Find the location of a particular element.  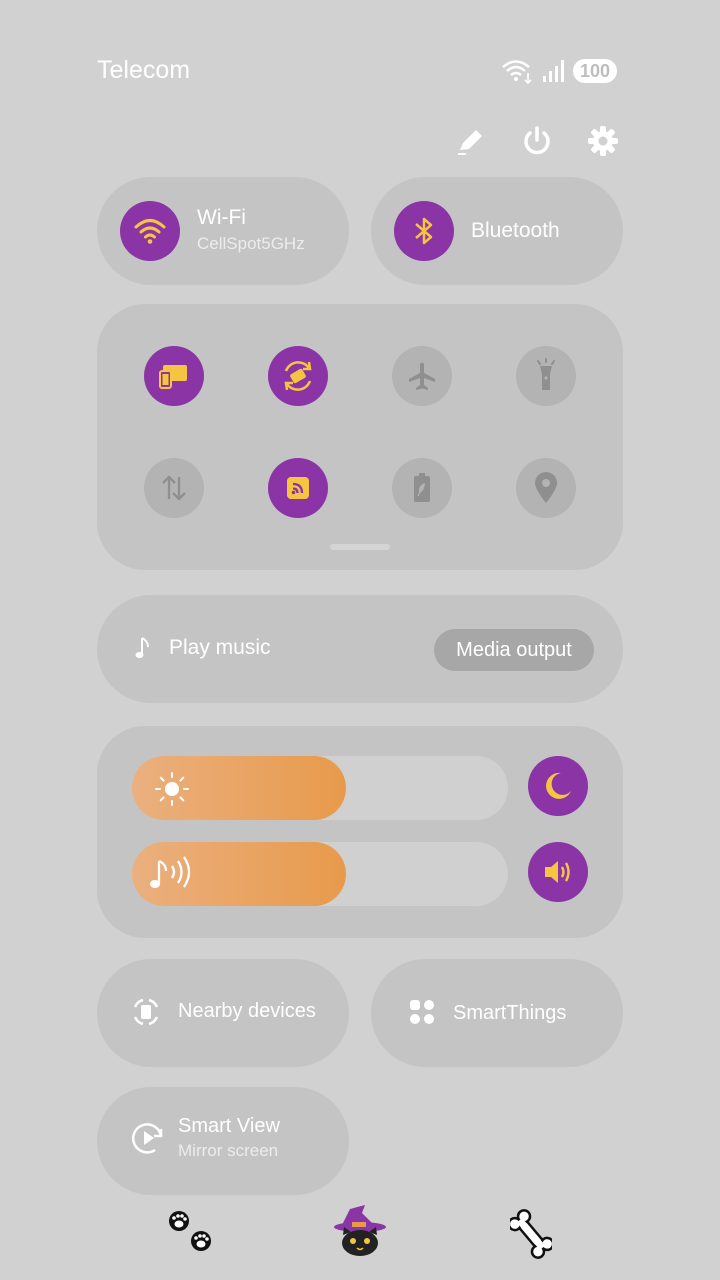

auto-rotate-icon is located at coordinates (298, 376).